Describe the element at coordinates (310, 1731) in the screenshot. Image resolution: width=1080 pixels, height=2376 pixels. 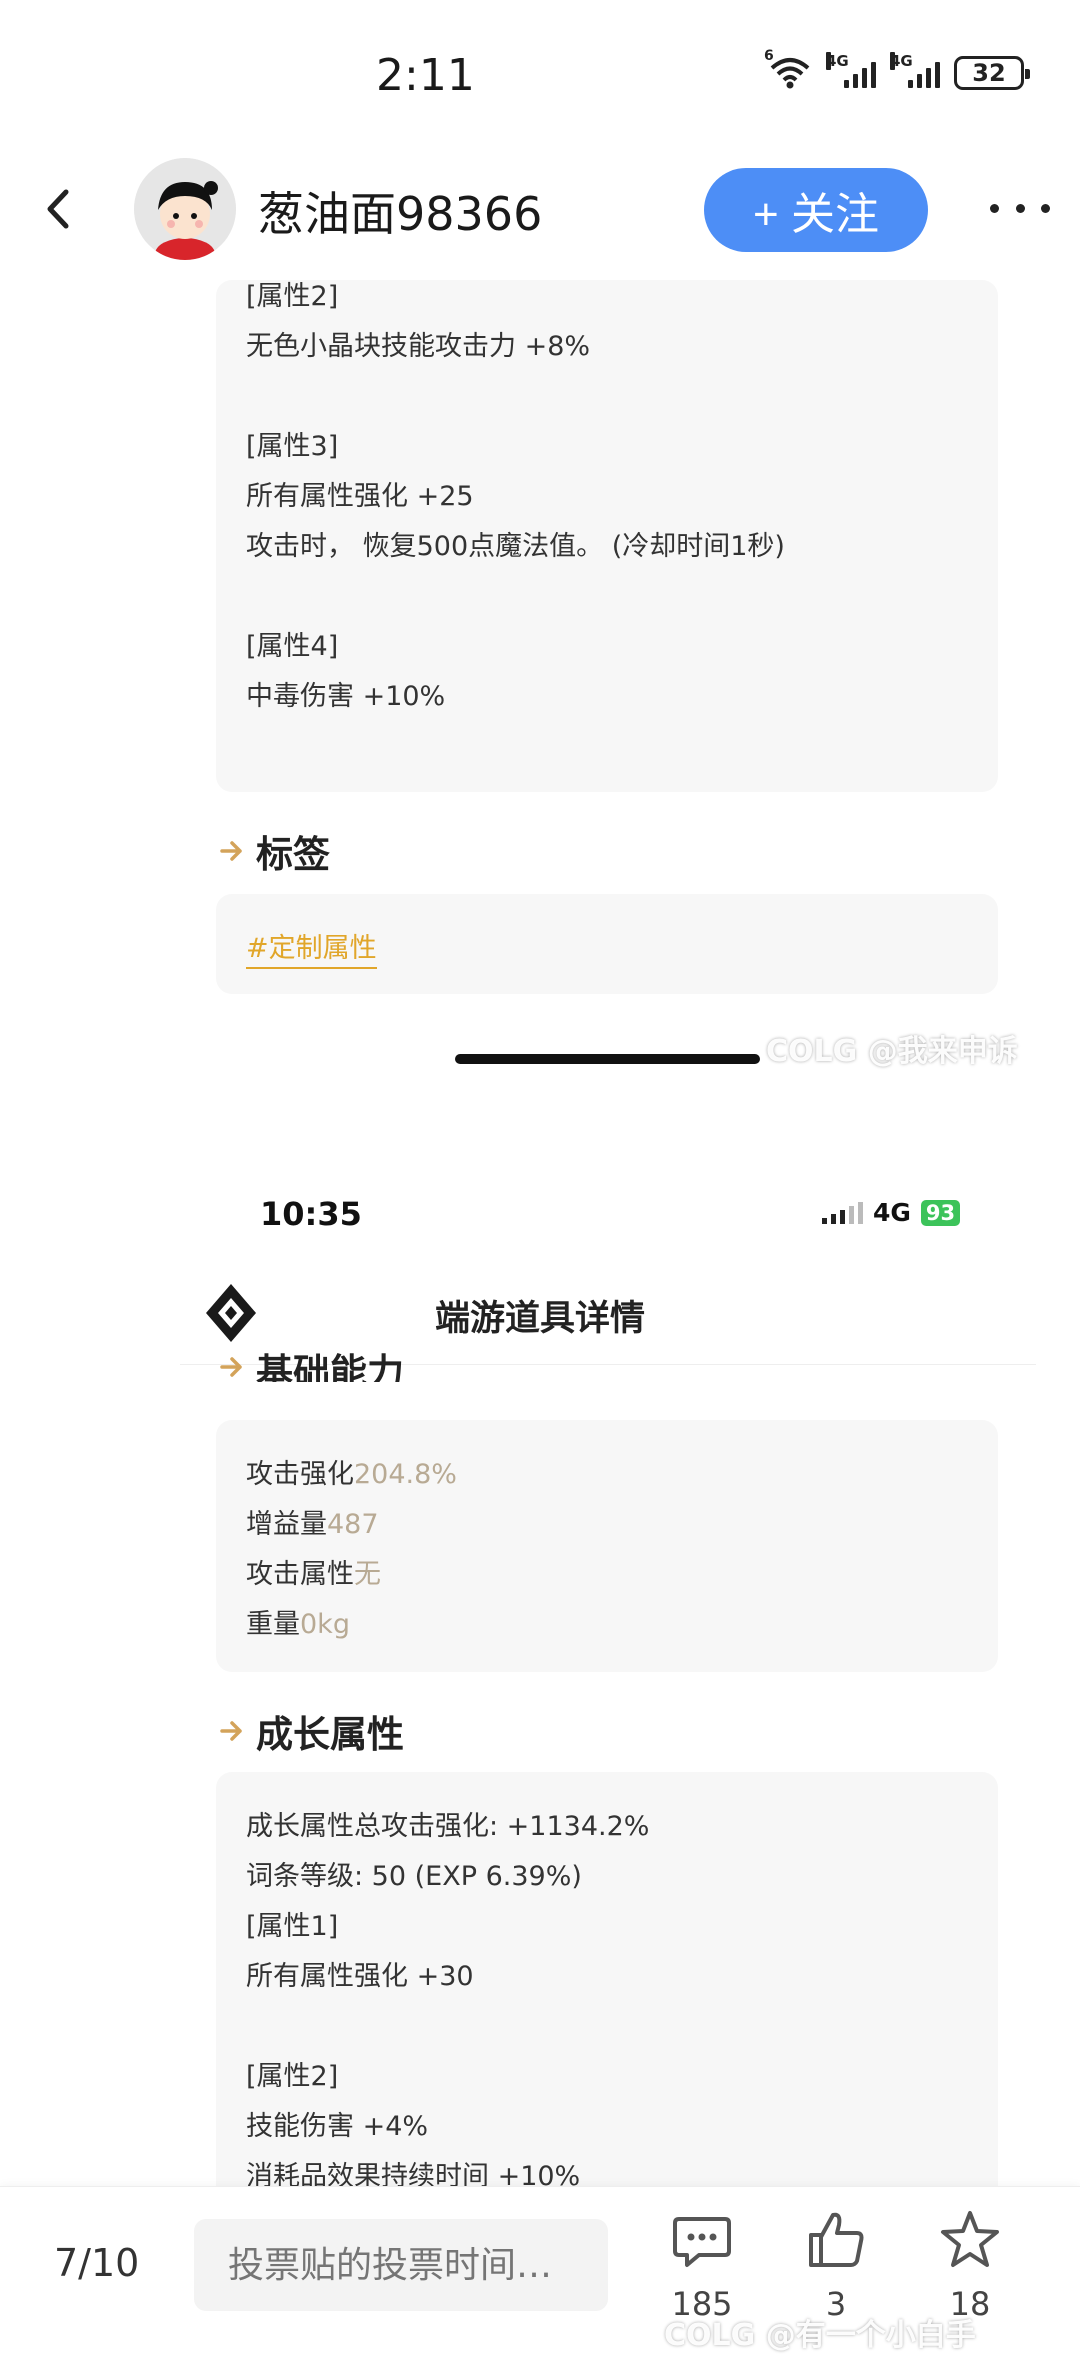
I see `growth-section-title: 成长属性` at that location.